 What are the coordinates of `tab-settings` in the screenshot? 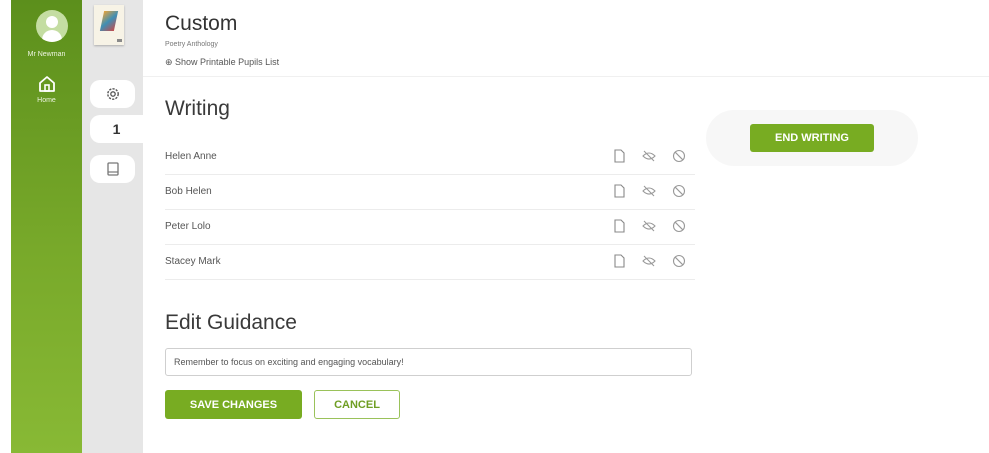 It's located at (112, 94).